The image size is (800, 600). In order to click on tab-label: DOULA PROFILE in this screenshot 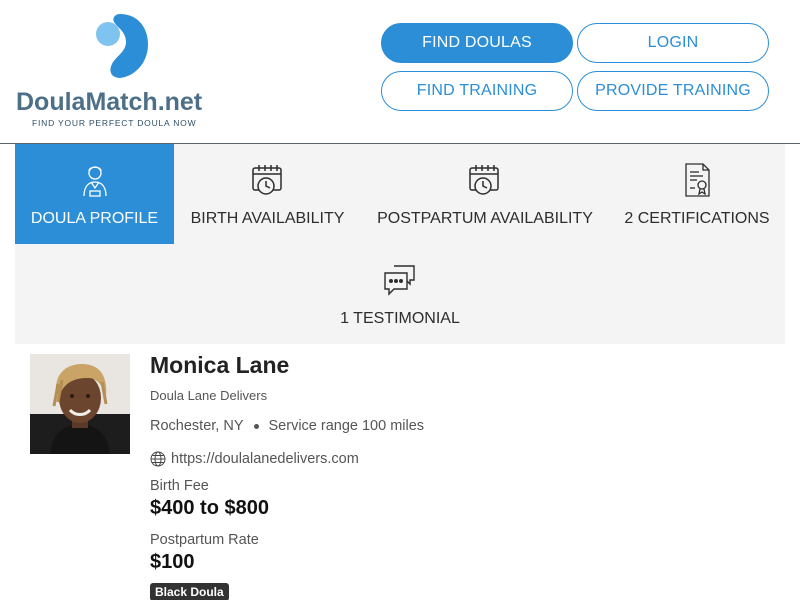, I will do `click(94, 218)`.